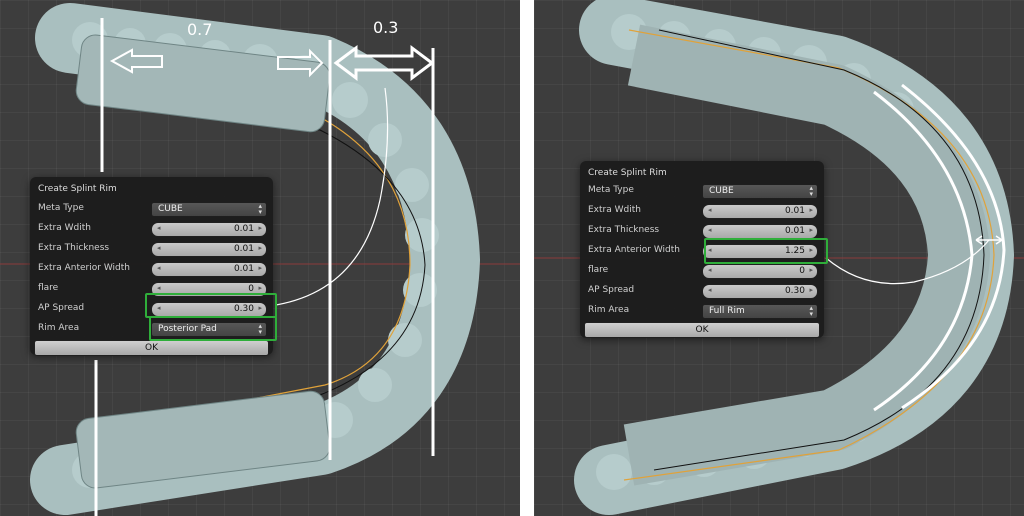  I want to click on ap-spread-row: AP Spread ◂ 0.30 ▸, so click(703, 291).